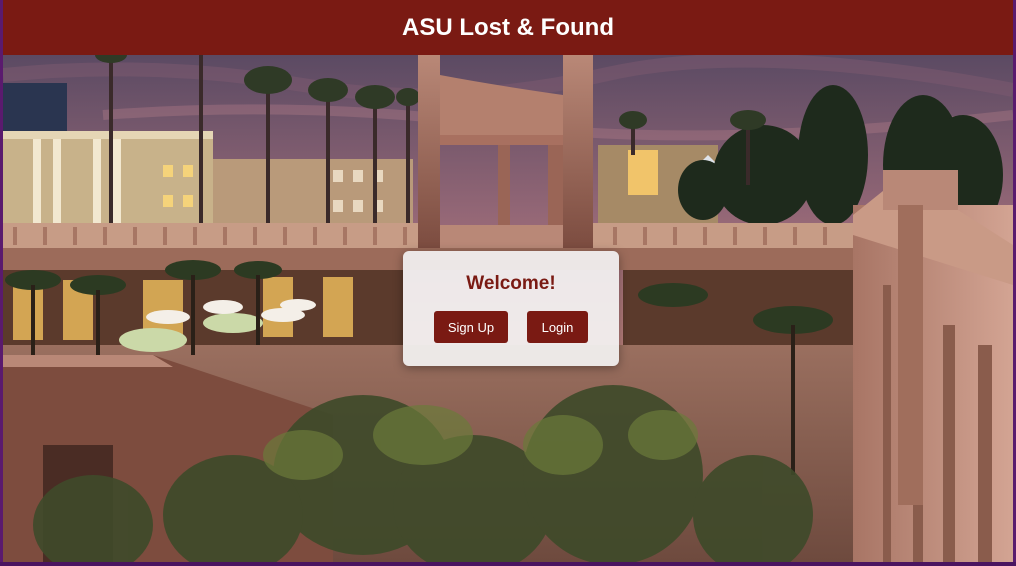 This screenshot has width=1016, height=566. Describe the element at coordinates (508, 564) in the screenshot. I see `page-bottom-border` at that location.